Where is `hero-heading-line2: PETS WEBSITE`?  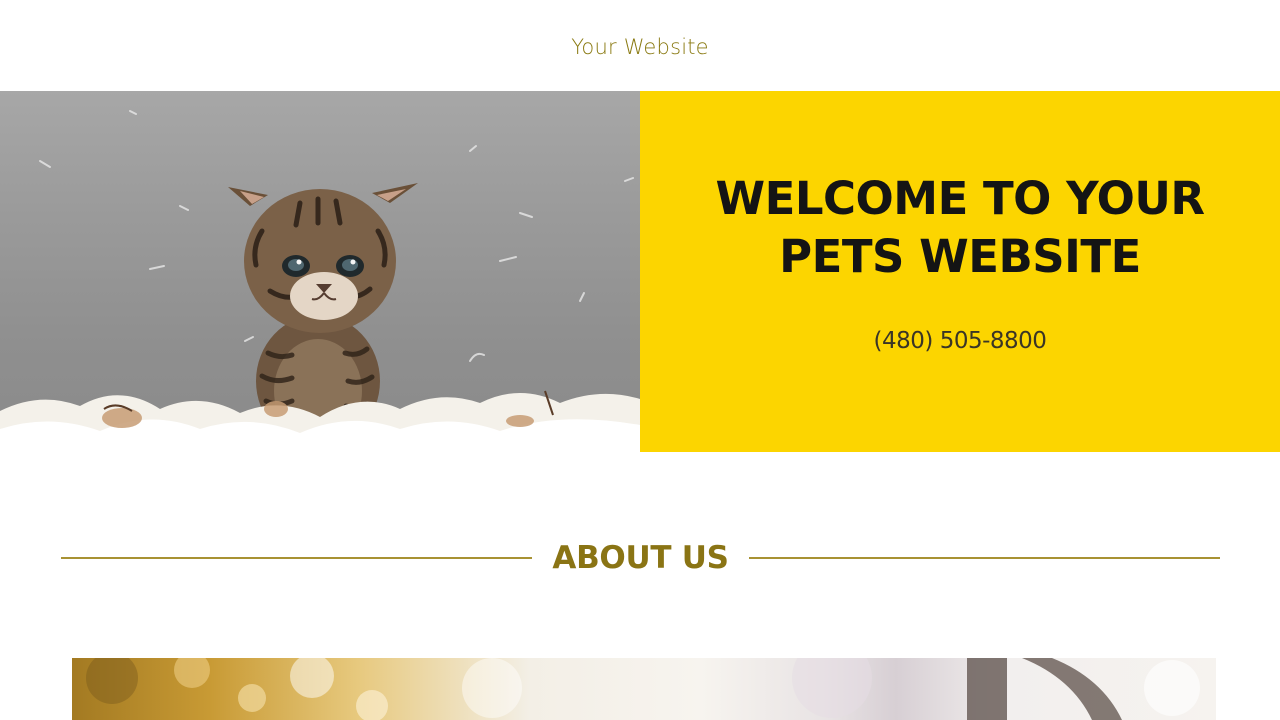
hero-heading-line2: PETS WEBSITE is located at coordinates (960, 256).